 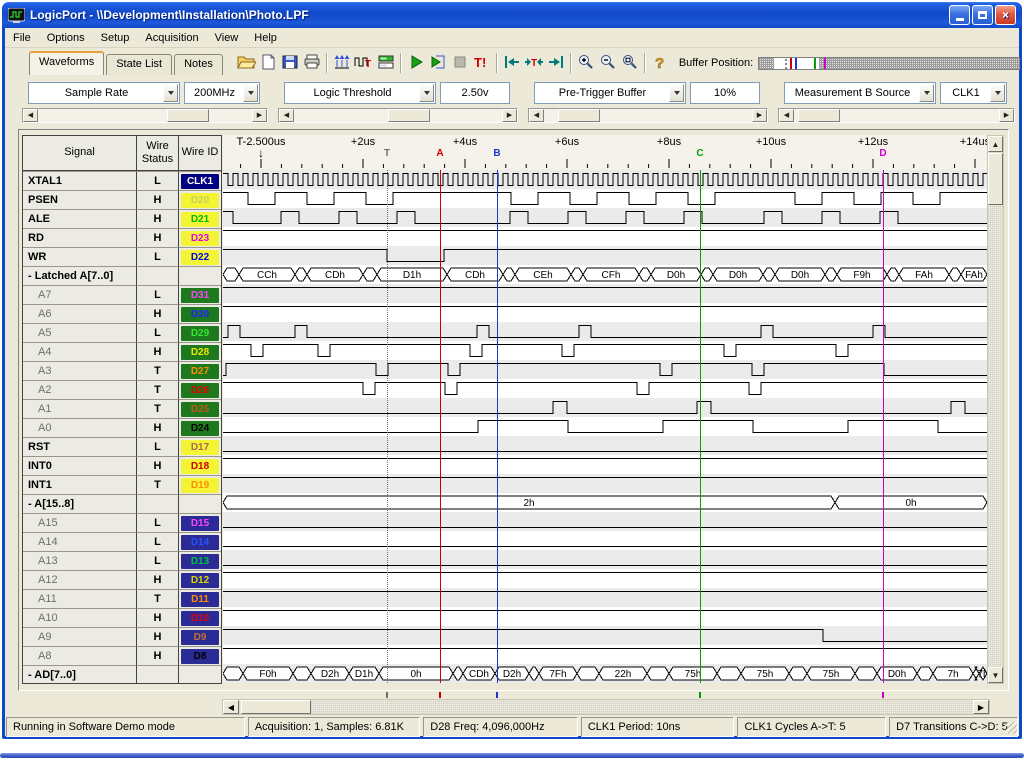 What do you see at coordinates (200, 180) in the screenshot?
I see `wire-id-cell: CLK1` at bounding box center [200, 180].